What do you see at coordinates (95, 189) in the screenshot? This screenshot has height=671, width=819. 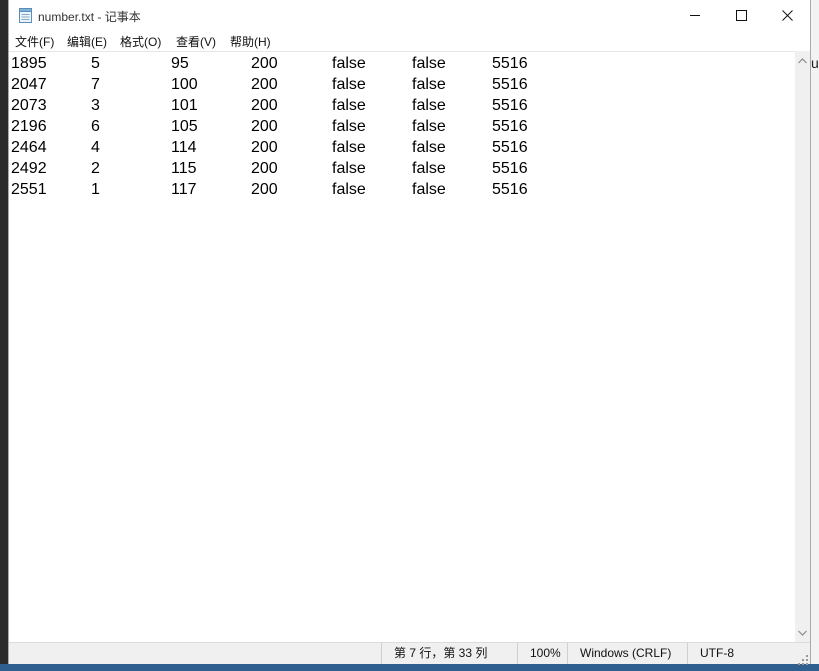 I see `line-cell: 1` at bounding box center [95, 189].